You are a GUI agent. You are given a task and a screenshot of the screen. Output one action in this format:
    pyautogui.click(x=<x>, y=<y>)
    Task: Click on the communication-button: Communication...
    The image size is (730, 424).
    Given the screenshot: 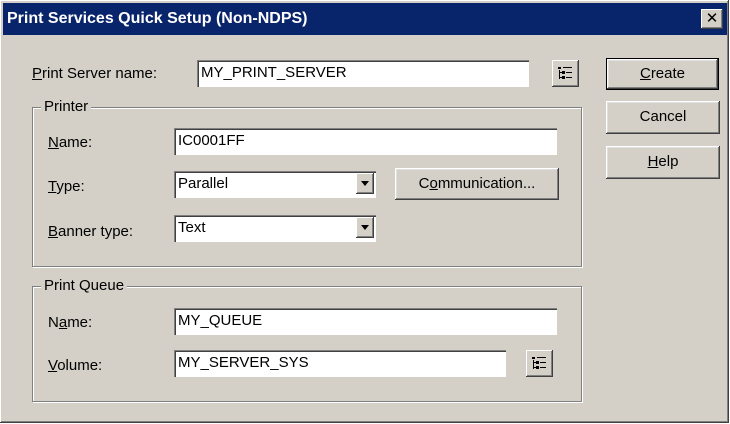 What is the action you would take?
    pyautogui.click(x=477, y=184)
    